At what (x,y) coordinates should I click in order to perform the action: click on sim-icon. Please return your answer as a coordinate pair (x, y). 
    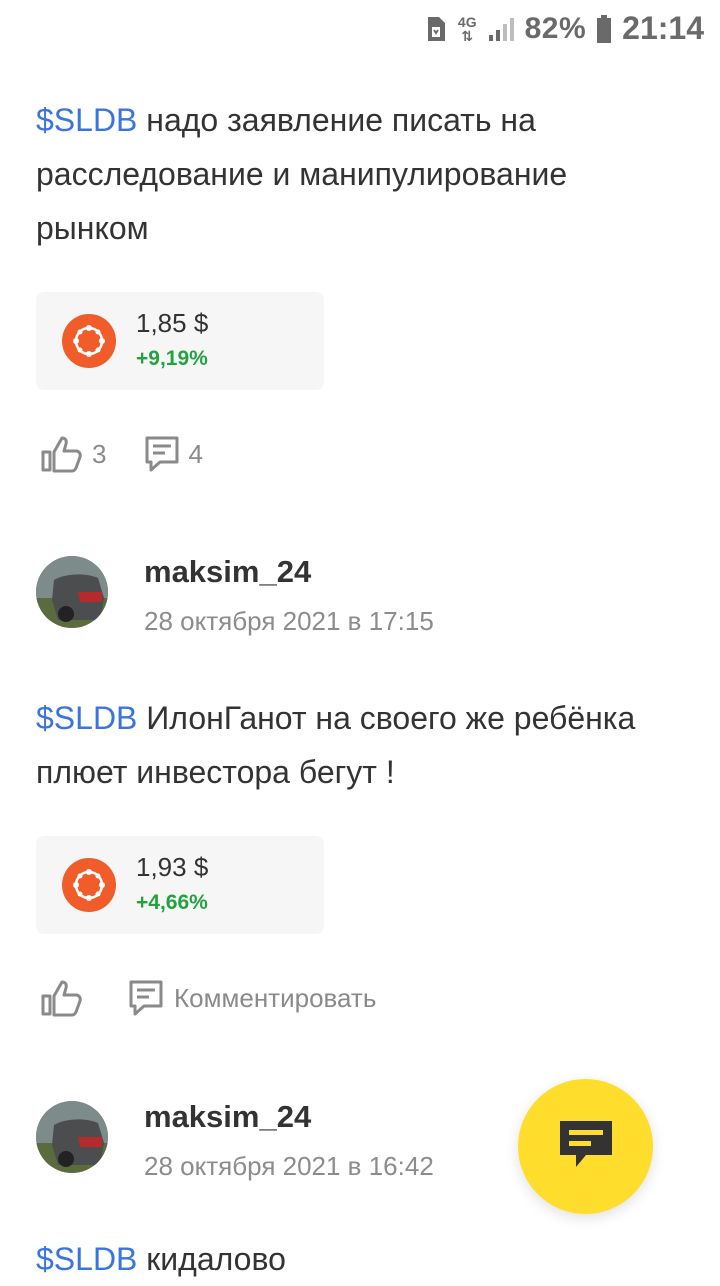
    Looking at the image, I should click on (436, 29).